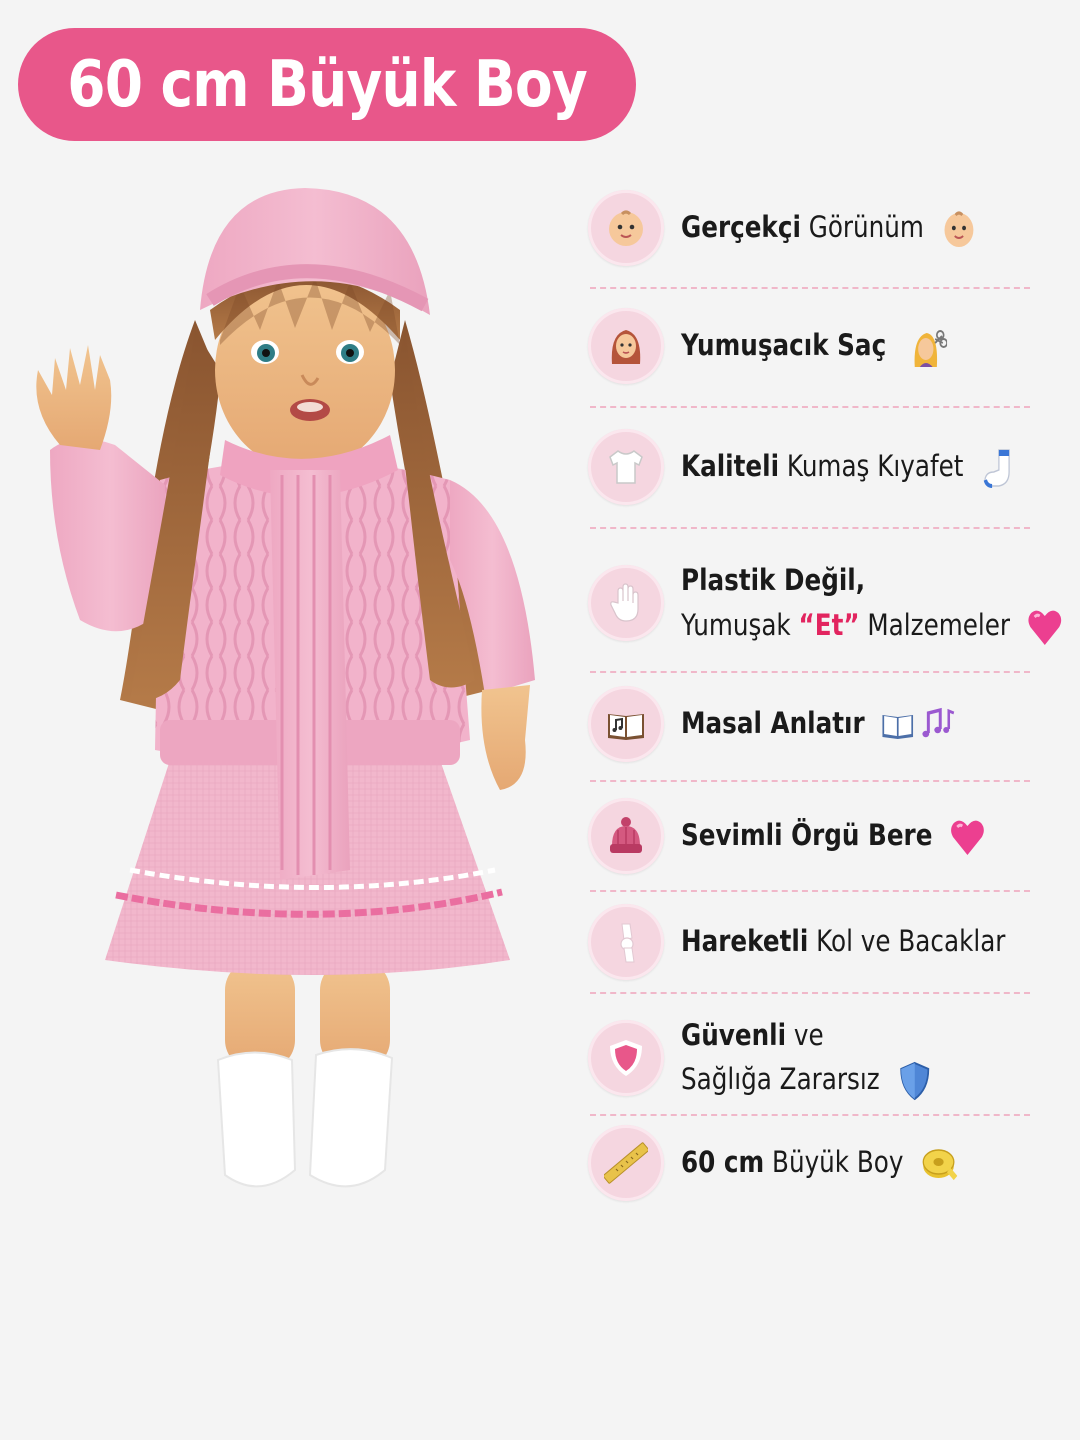  I want to click on joint-arm-icon, so click(626, 942).